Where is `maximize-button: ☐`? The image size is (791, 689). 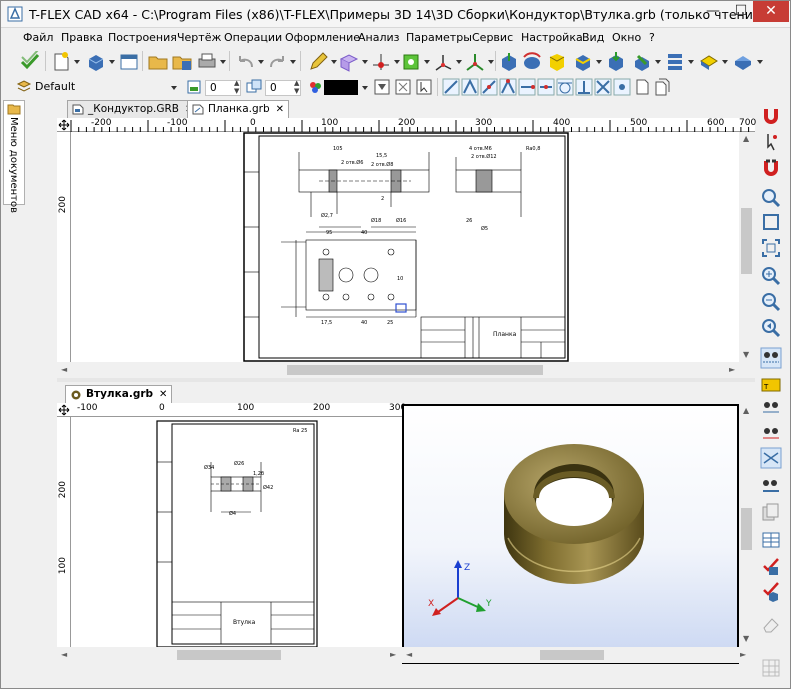
maximize-button: ☐ is located at coordinates (741, 11).